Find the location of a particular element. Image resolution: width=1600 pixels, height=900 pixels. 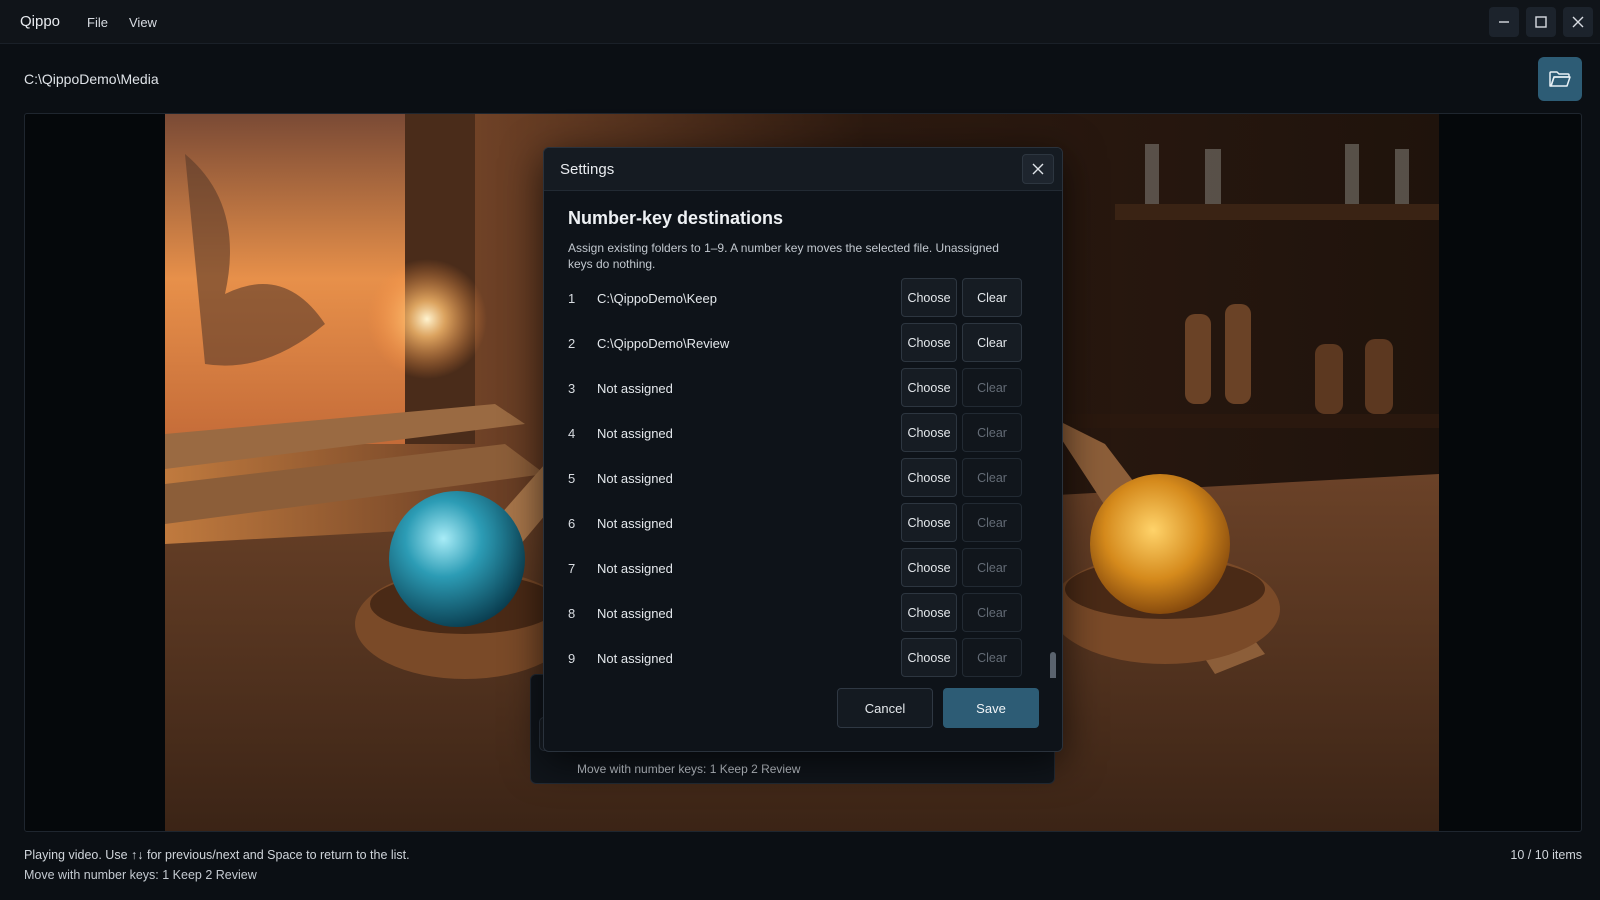

destination-row: 1 C:\QippoDemo\Keep Choose Clear is located at coordinates (786, 298).